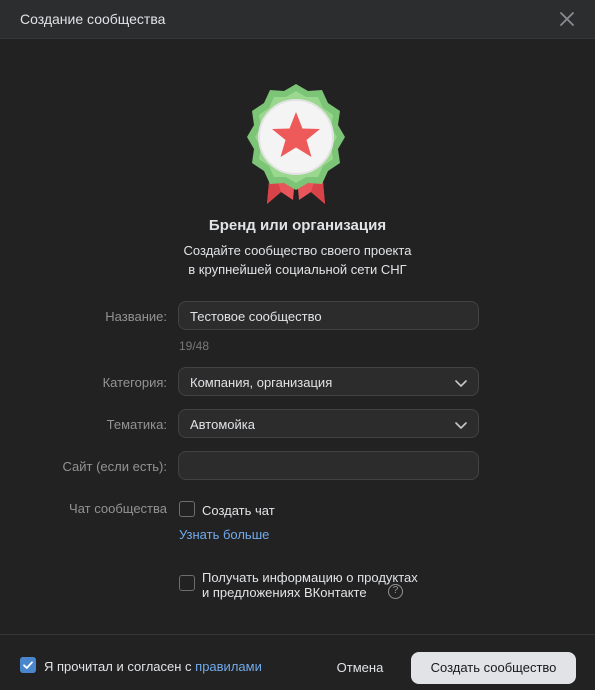 The width and height of the screenshot is (595, 690). Describe the element at coordinates (297, 269) in the screenshot. I see `hero-subtitle-line2: в крупнейшей социальной сети СНГ` at that location.